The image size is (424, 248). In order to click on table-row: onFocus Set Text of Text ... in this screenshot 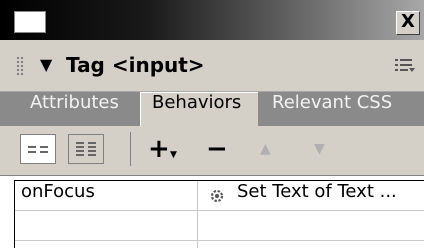, I will do `click(219, 196)`.